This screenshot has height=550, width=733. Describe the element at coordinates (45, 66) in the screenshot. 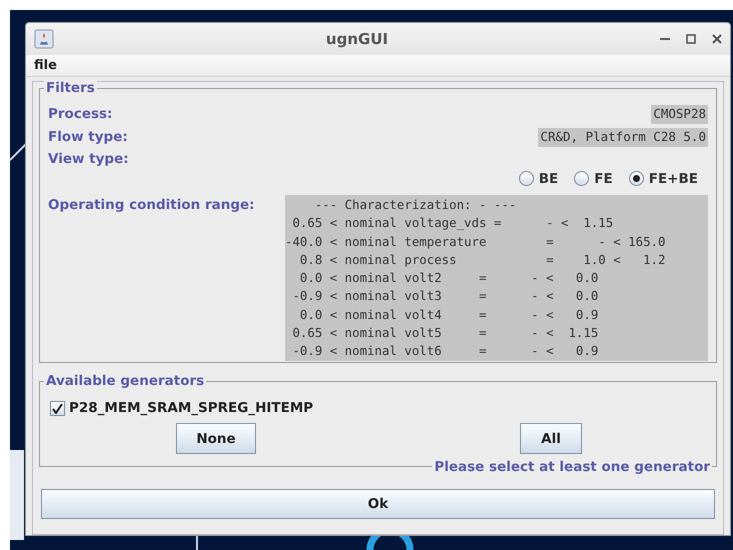

I see `menu-item: file` at that location.